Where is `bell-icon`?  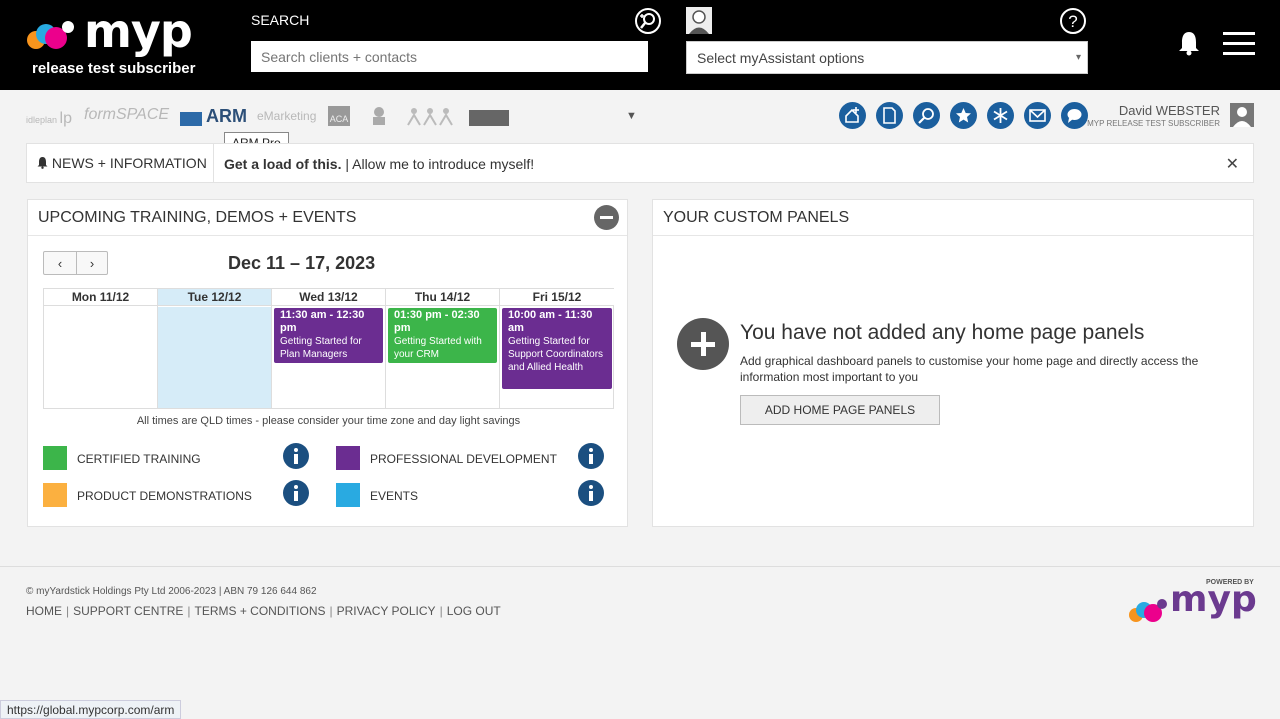 bell-icon is located at coordinates (42, 163).